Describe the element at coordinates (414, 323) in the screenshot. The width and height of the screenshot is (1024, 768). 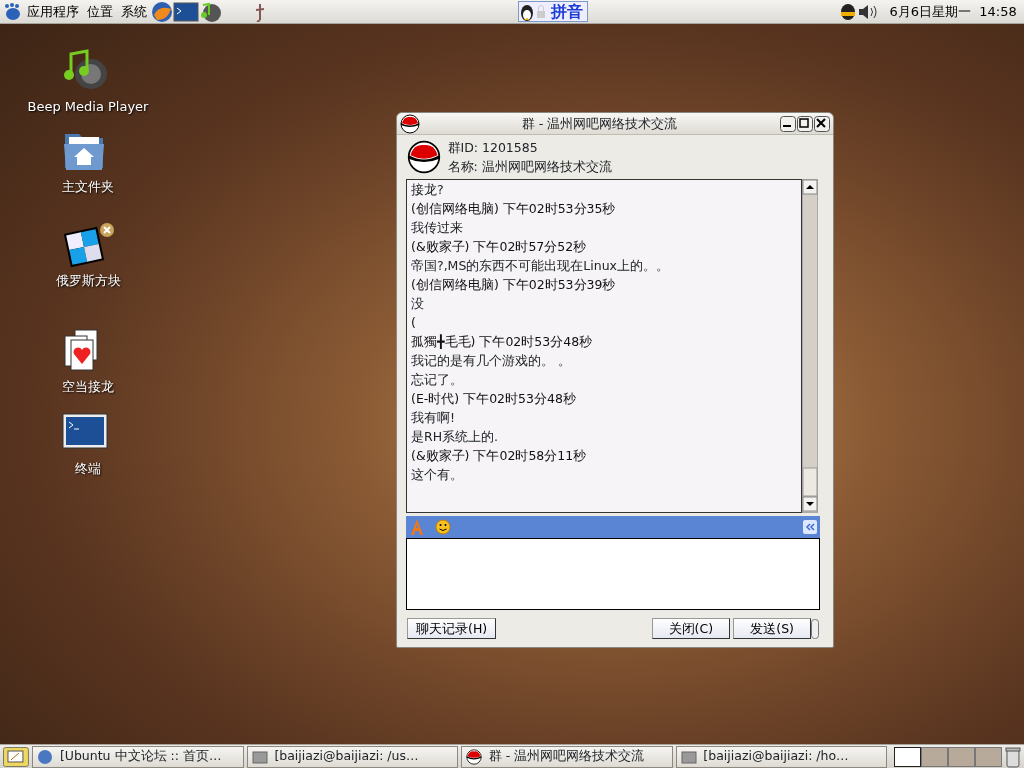
I see `message-header: (` at that location.